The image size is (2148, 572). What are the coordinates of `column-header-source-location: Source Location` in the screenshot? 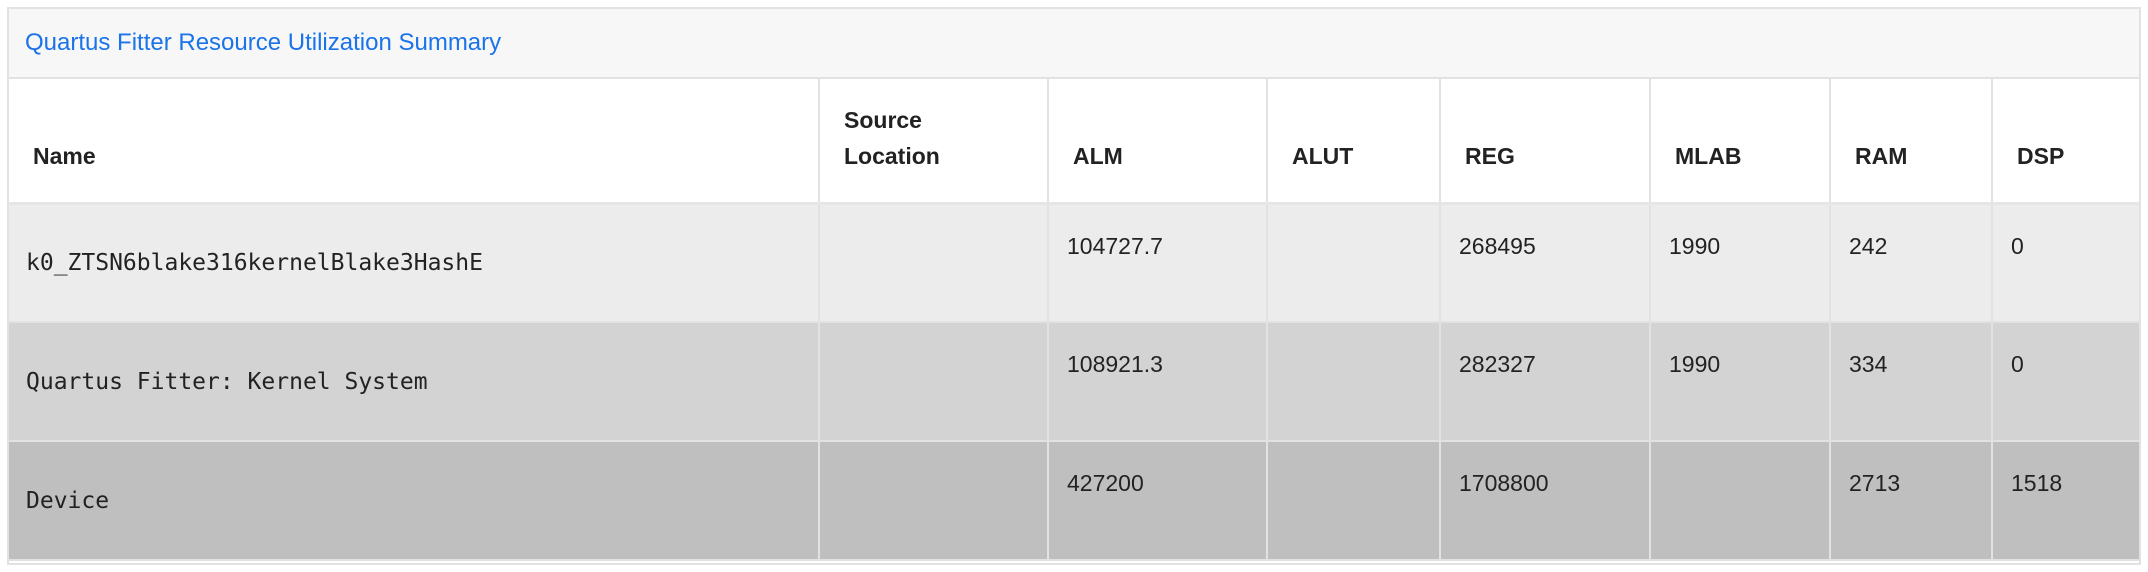 It's located at (934, 142).